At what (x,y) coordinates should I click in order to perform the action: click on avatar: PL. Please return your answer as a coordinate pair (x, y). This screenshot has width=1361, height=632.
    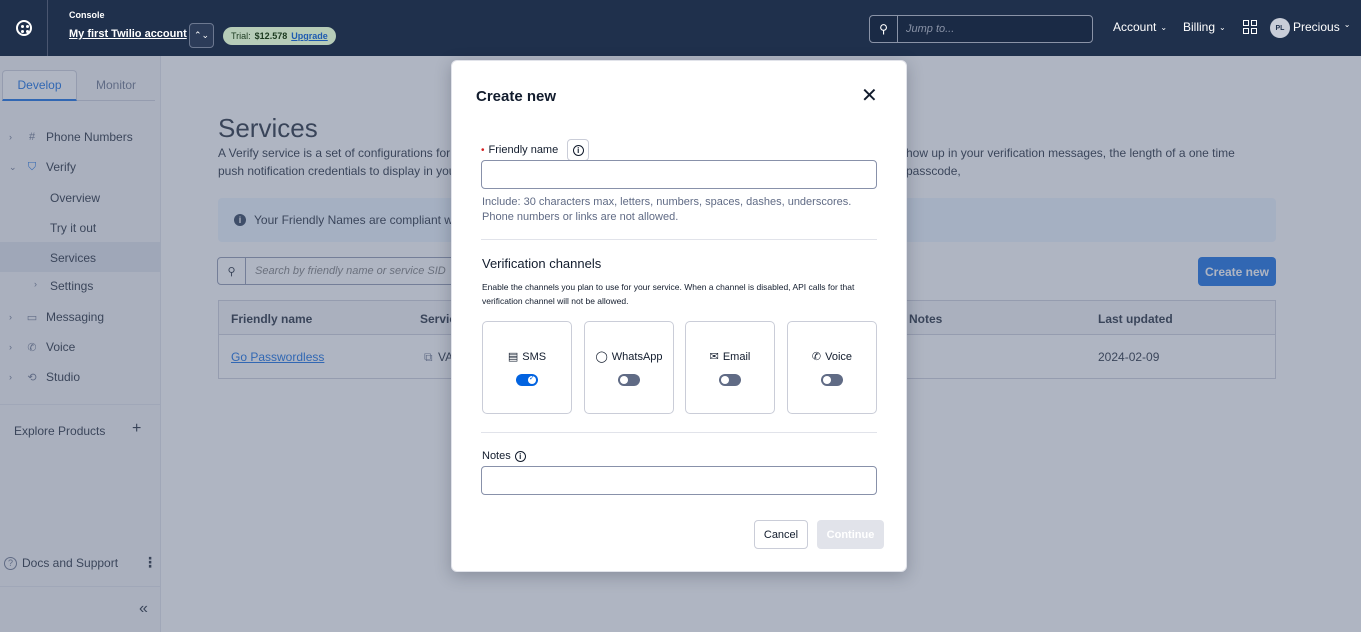
    Looking at the image, I should click on (1280, 28).